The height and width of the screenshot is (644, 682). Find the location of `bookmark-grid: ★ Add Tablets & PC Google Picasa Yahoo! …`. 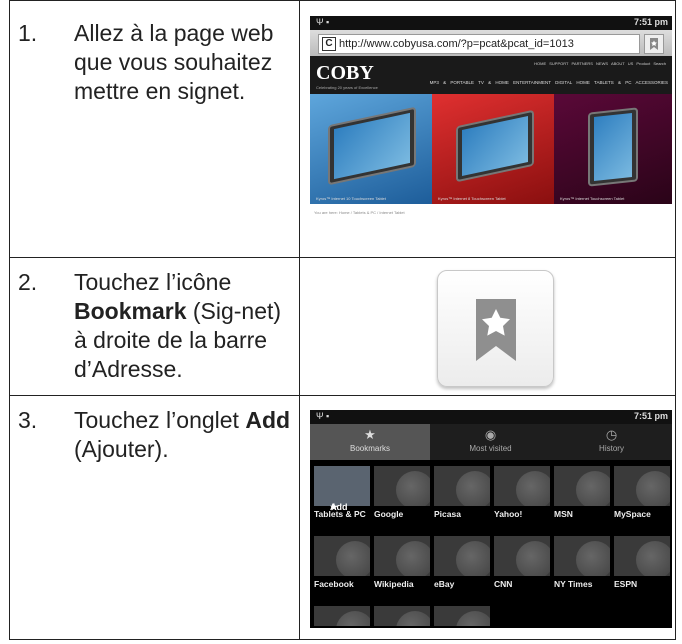

bookmark-grid: ★ Add Tablets & PC Google Picasa Yahoo! … is located at coordinates (491, 546).